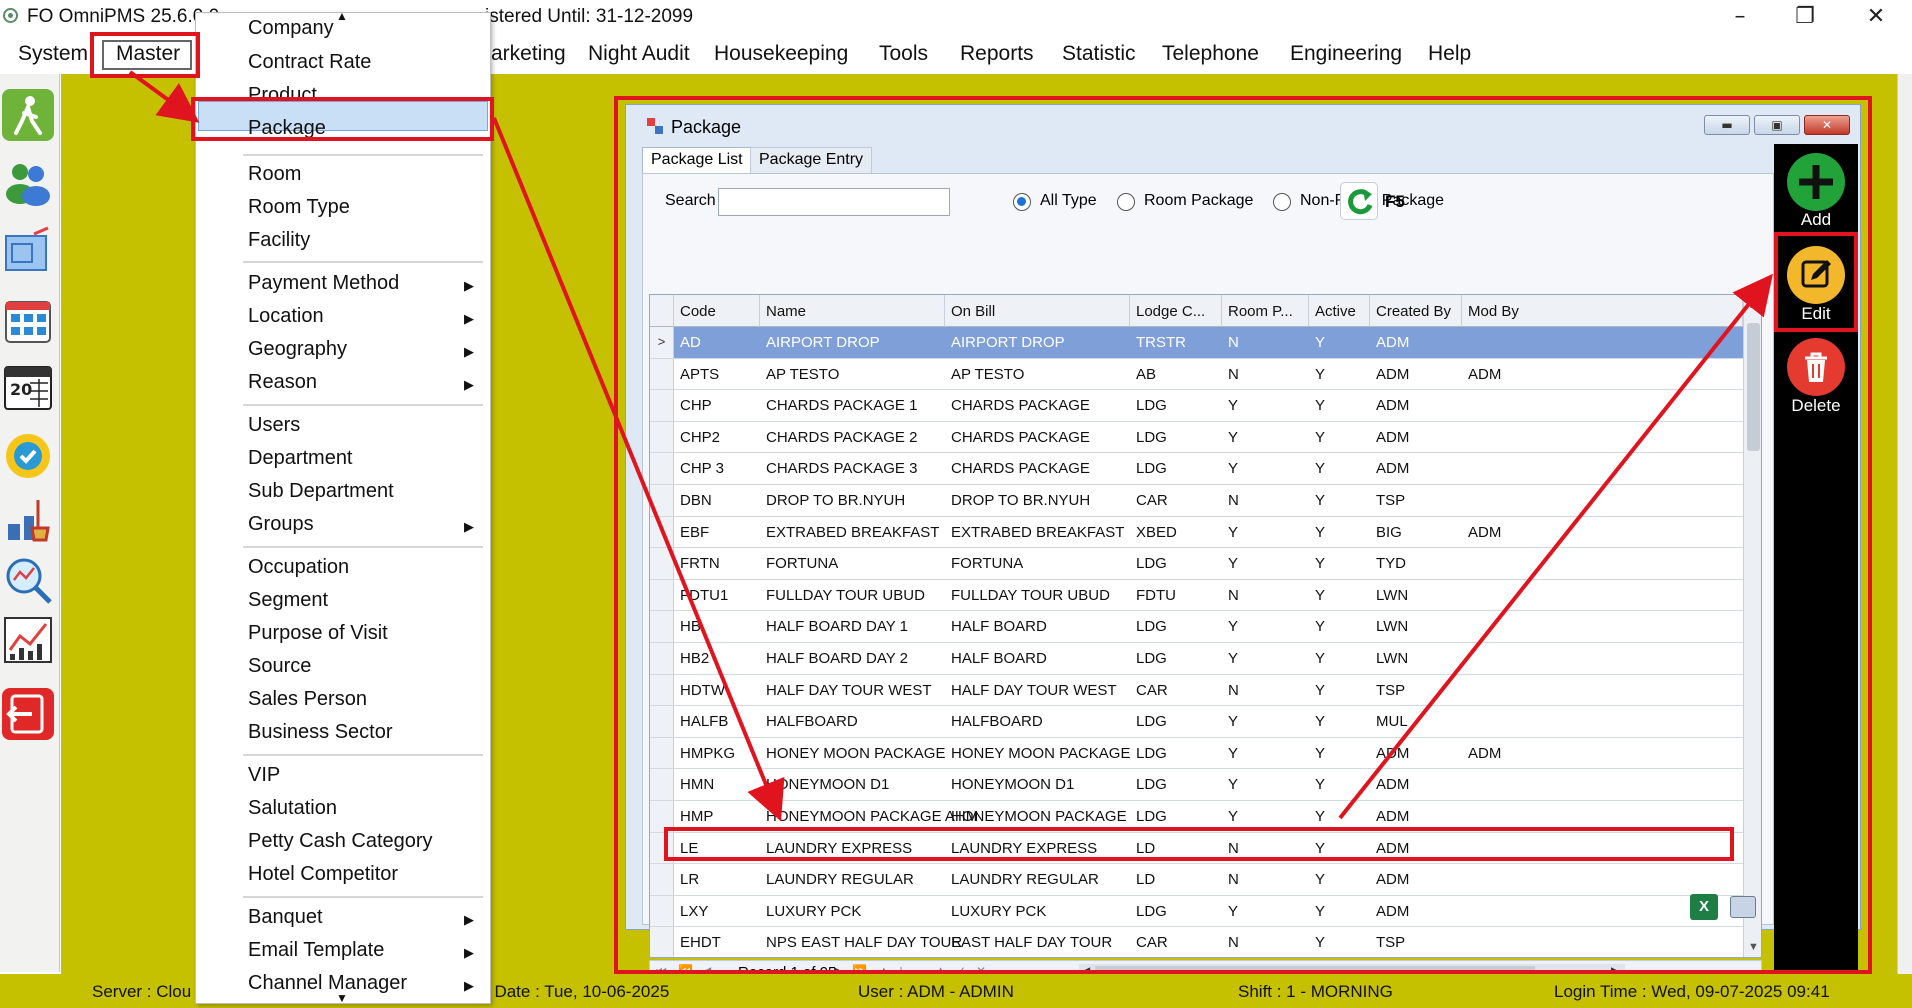 This screenshot has height=1008, width=1912. I want to click on menu-item-salutation: Salutation, so click(292, 808).